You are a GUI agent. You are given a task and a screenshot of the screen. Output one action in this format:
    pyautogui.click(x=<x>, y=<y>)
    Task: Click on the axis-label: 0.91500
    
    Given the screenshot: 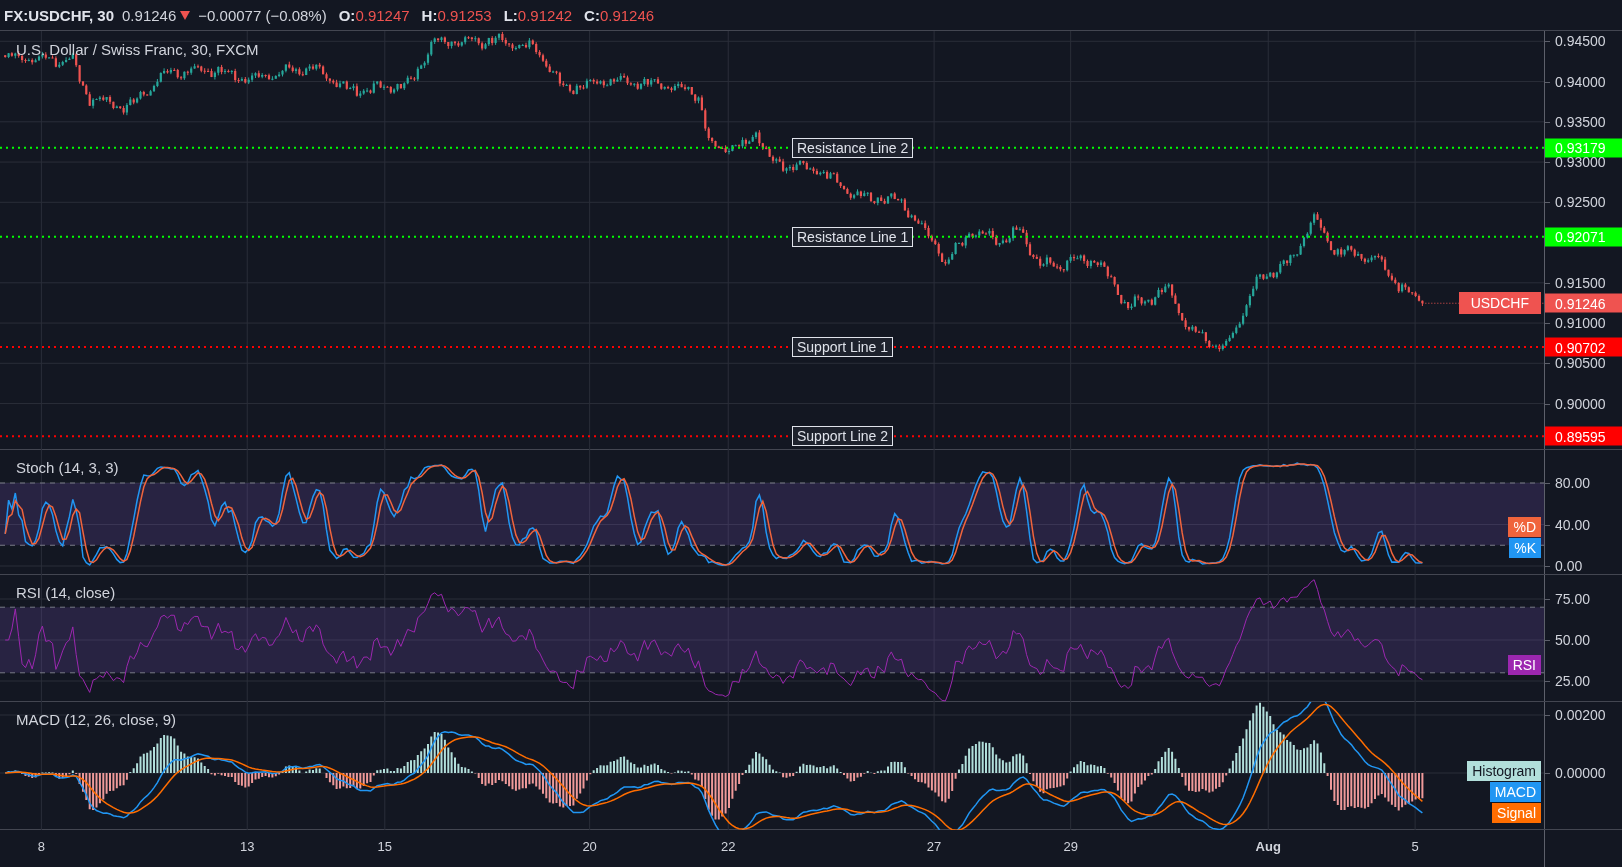 What is the action you would take?
    pyautogui.click(x=1580, y=282)
    